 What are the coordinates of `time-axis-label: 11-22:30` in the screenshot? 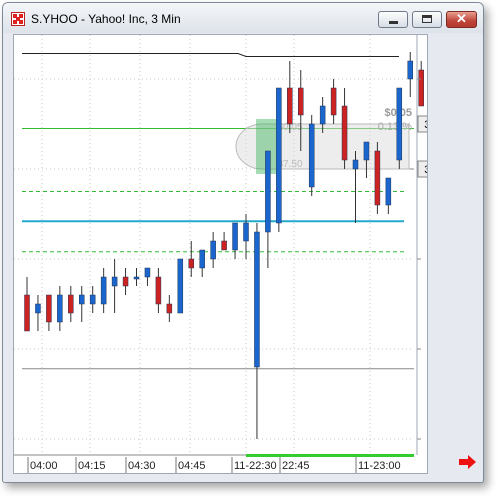 It's located at (255, 466).